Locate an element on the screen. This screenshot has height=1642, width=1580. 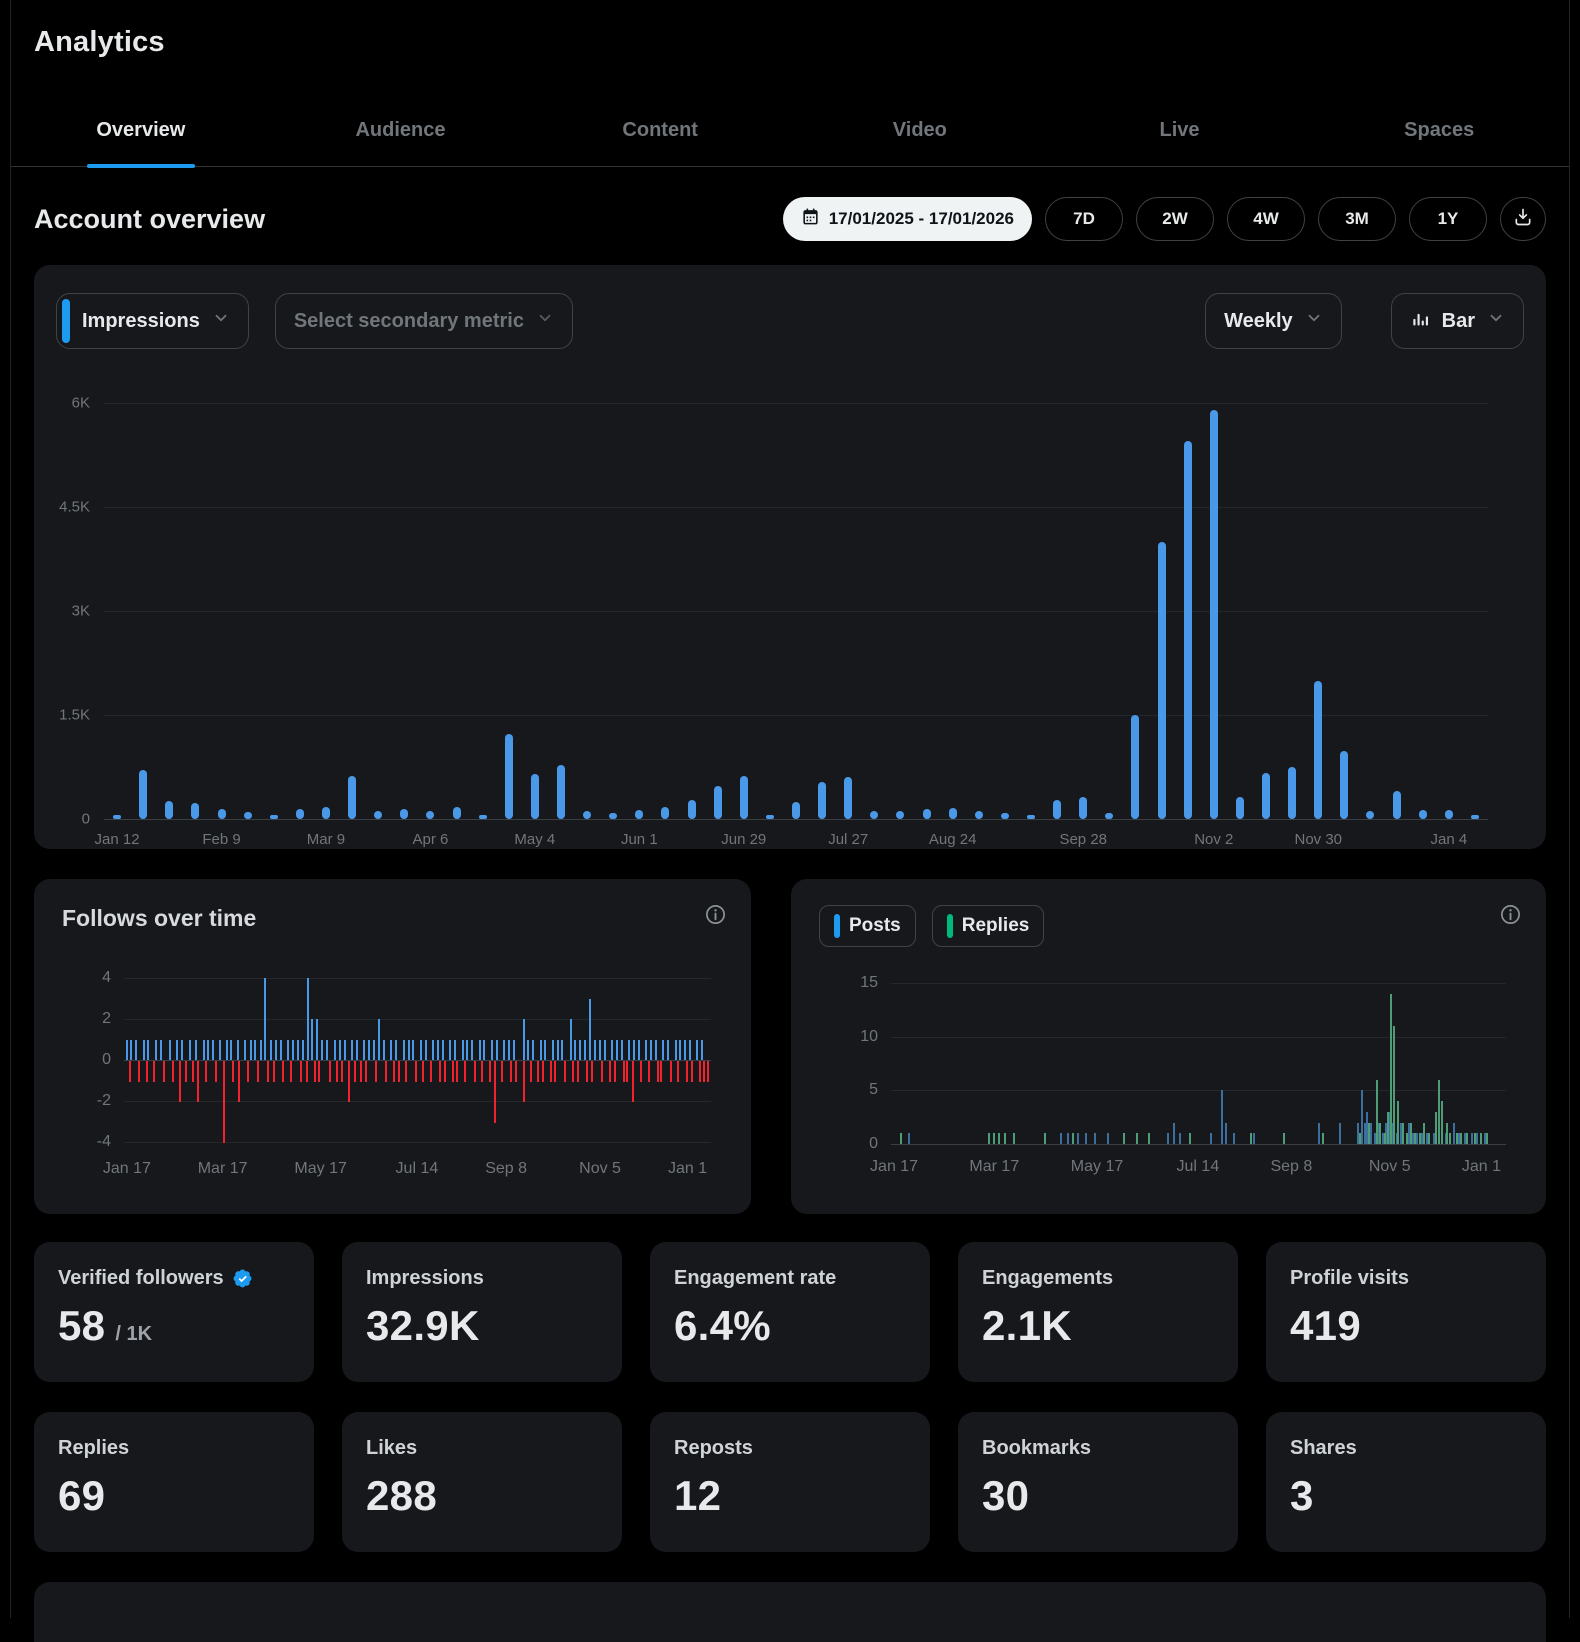
range-button-1y: 1Y is located at coordinates (1448, 219).